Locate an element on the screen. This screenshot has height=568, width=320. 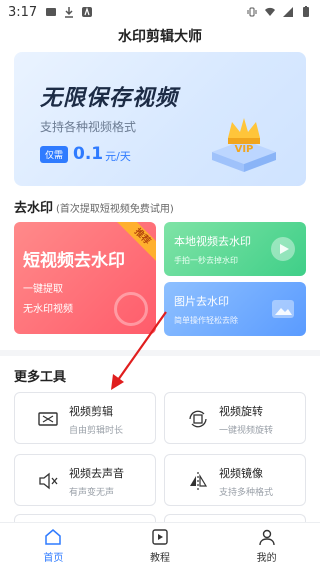
tool-video-cut: 视频剪辑 自由剪辑时长 is located at coordinates (85, 418).